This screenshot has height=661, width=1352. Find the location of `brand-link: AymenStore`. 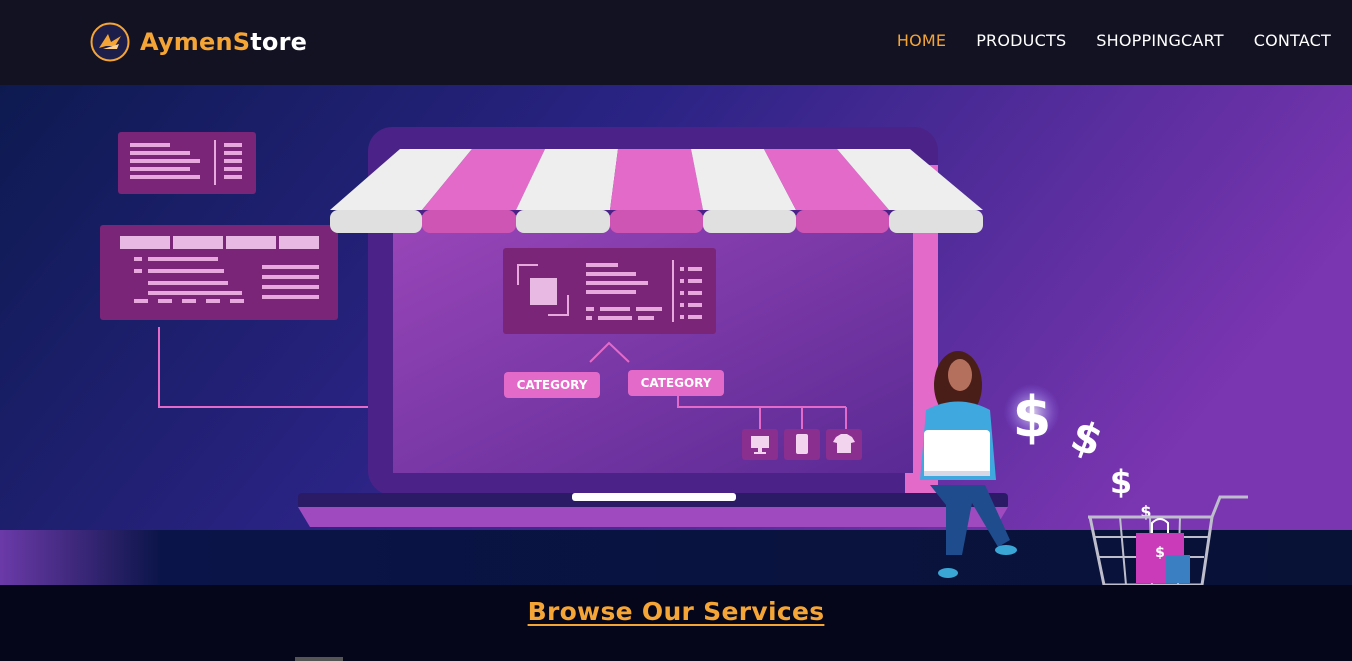

brand-link: AymenStore is located at coordinates (198, 42).